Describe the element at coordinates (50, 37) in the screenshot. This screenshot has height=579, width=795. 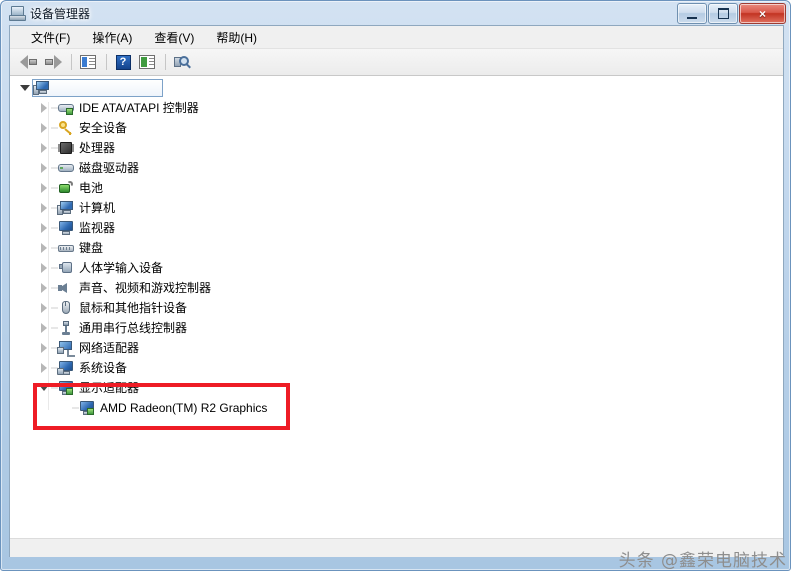
I see `menu-file: 文件(F)` at that location.